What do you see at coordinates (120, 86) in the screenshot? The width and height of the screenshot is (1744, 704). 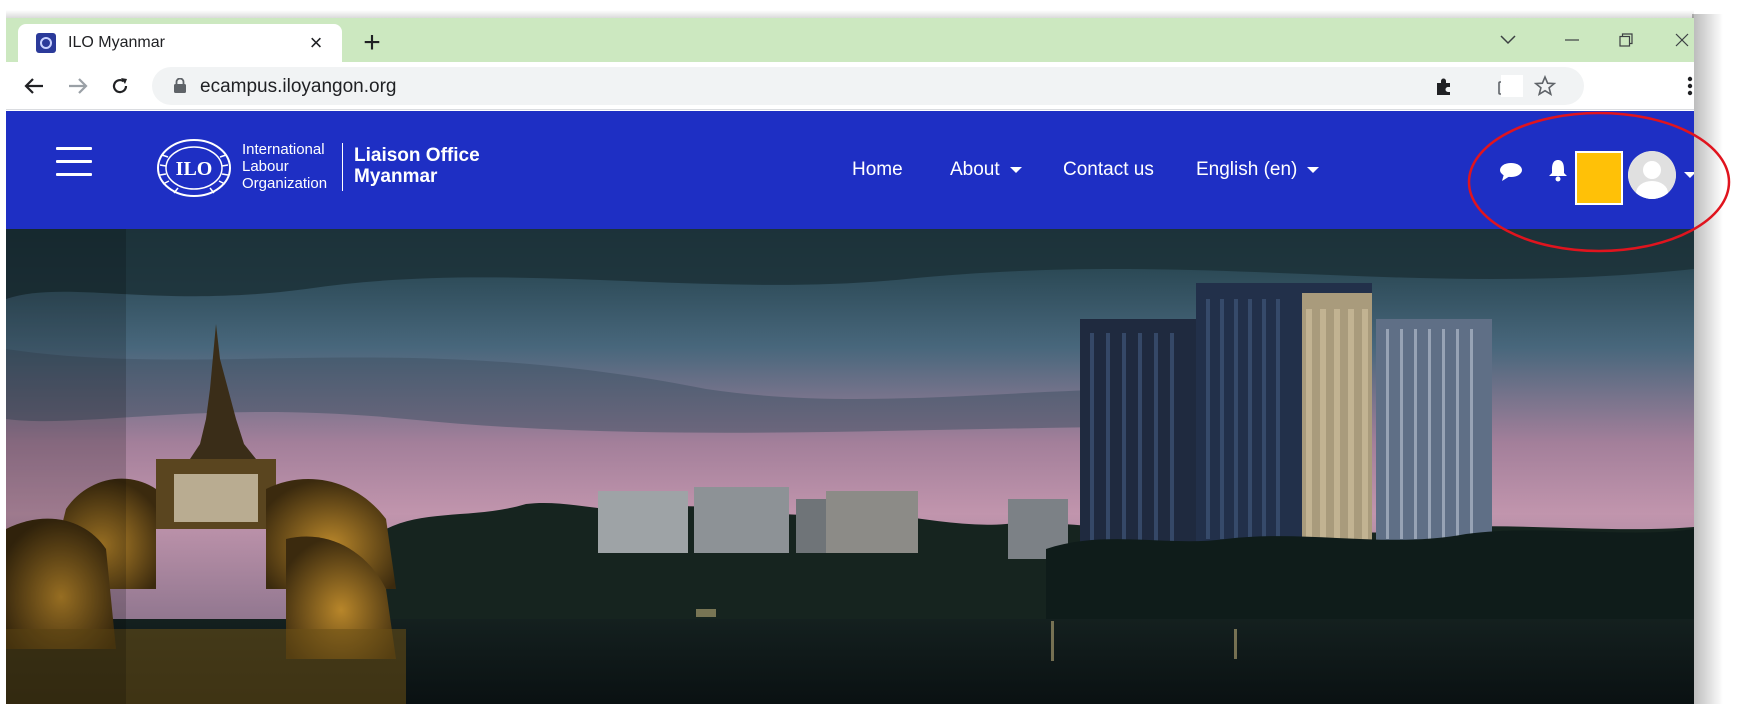 I see `reload-icon` at bounding box center [120, 86].